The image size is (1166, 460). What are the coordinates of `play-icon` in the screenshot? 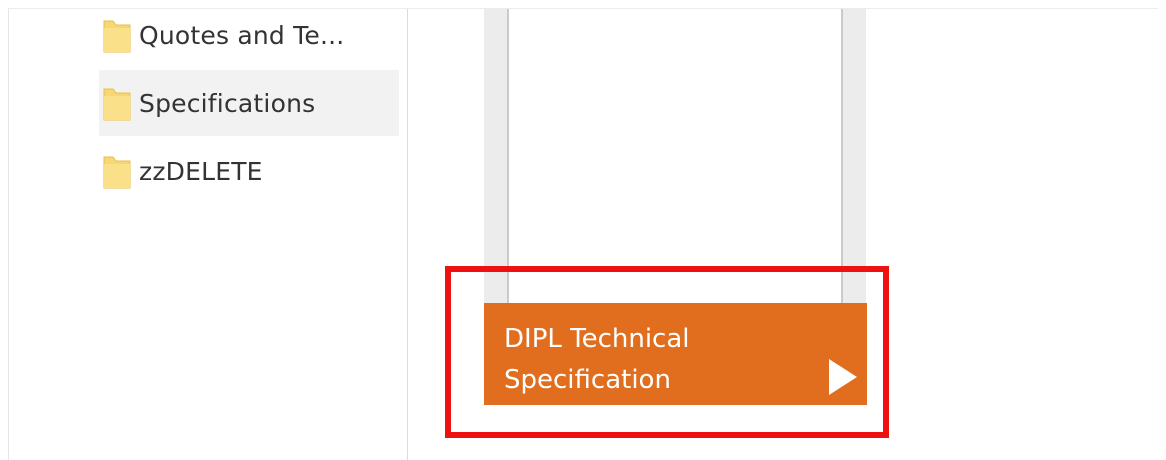 It's located at (843, 377).